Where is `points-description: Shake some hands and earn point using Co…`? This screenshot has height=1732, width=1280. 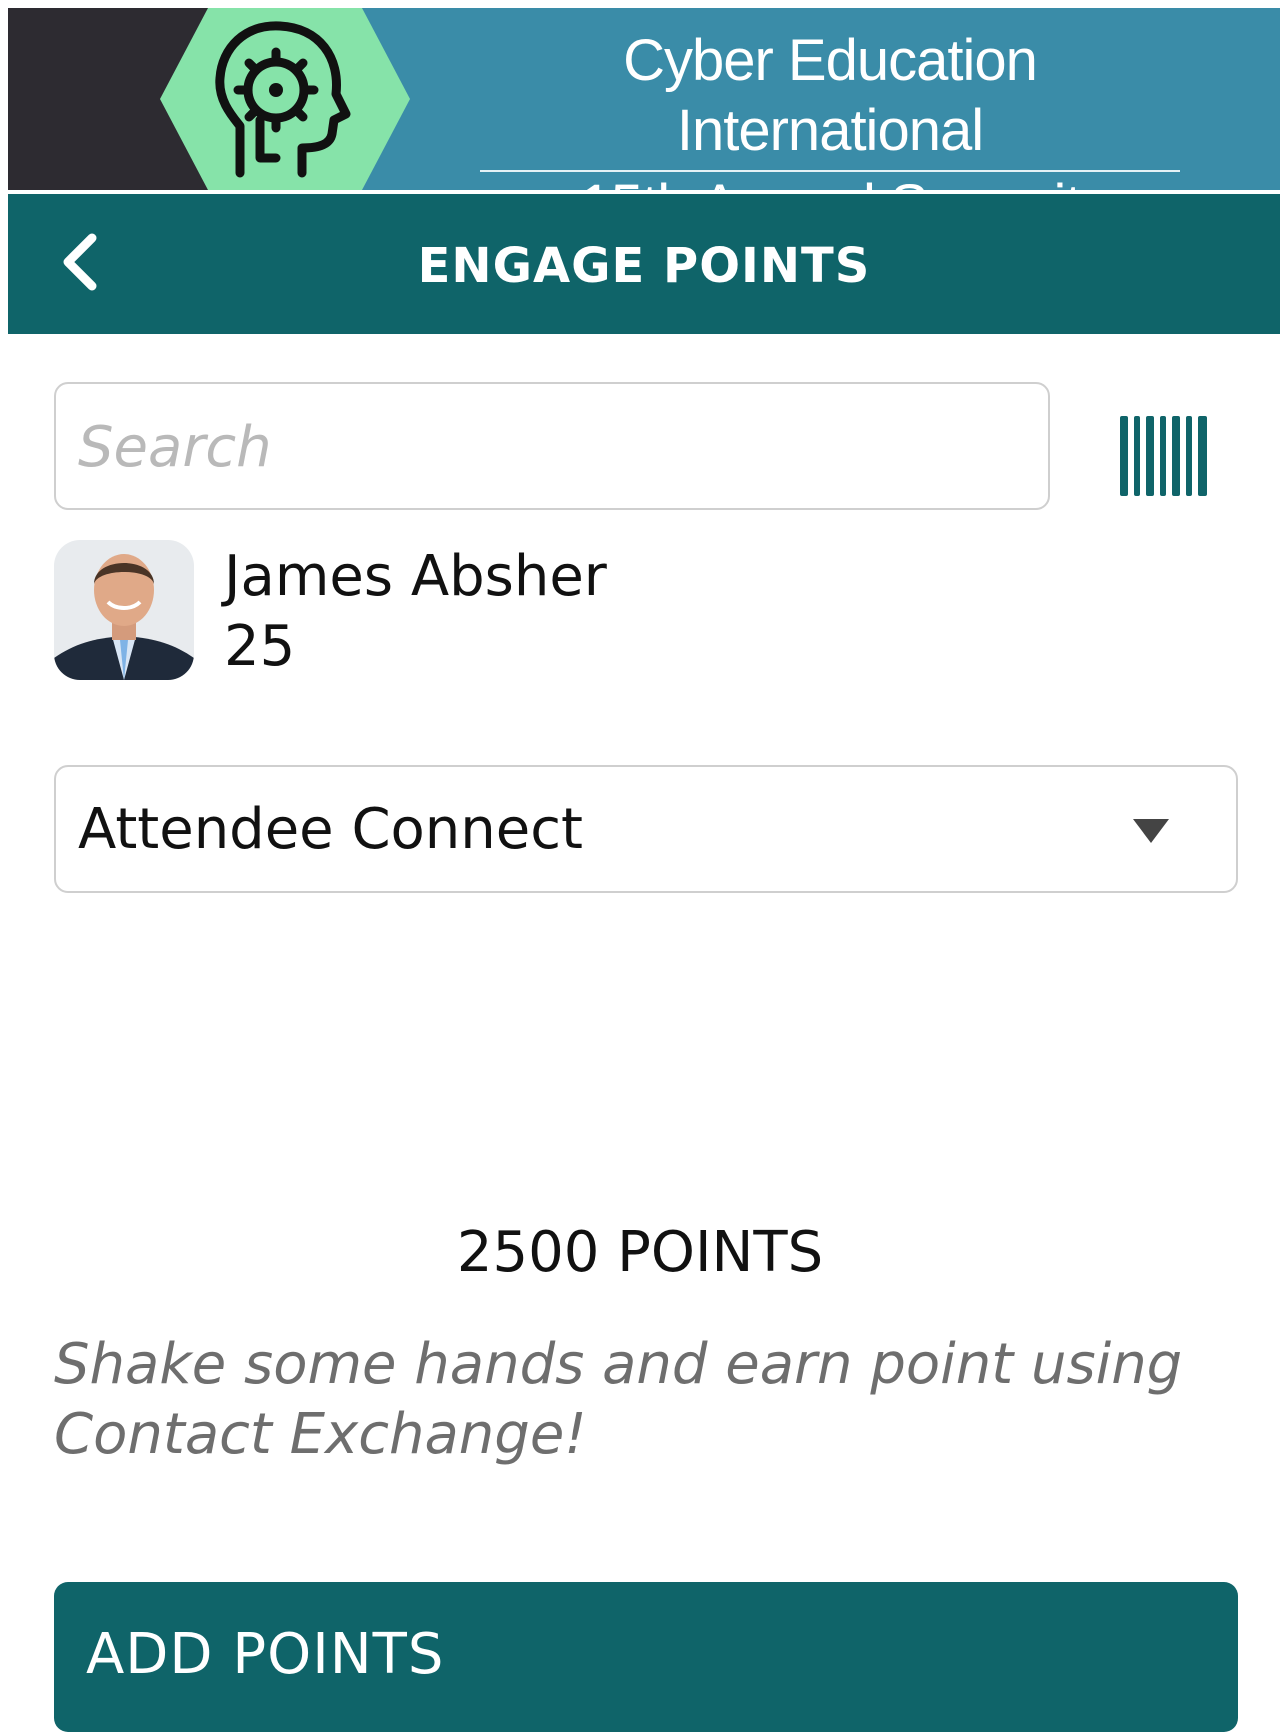 points-description: Shake some hands and earn point using Co… is located at coordinates (618, 1399).